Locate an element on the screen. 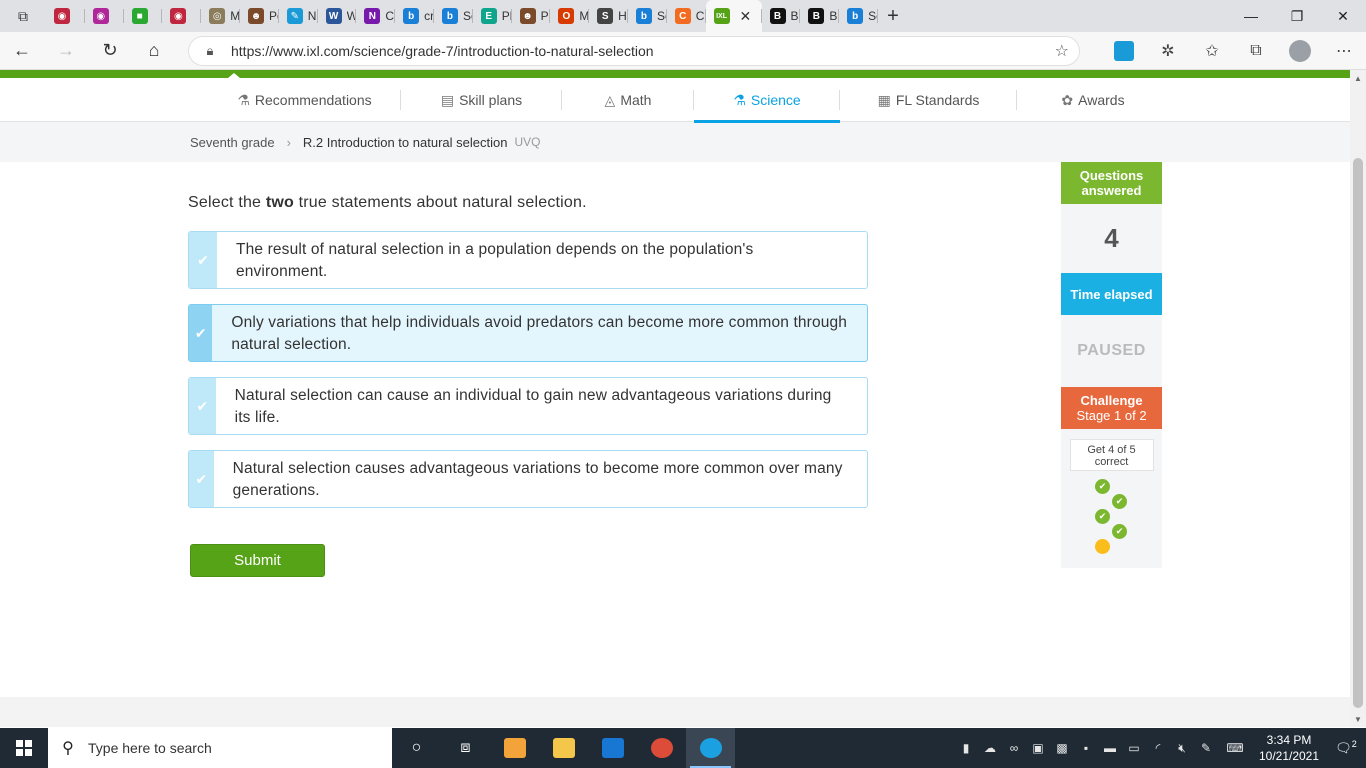 The width and height of the screenshot is (1366, 768). browser-tab: ◎ My is located at coordinates (220, 16).